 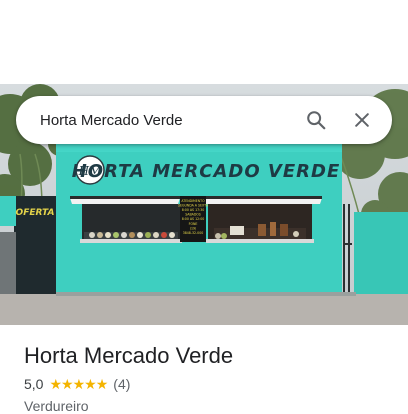 I want to click on rating-value: 5,0, so click(x=34, y=384).